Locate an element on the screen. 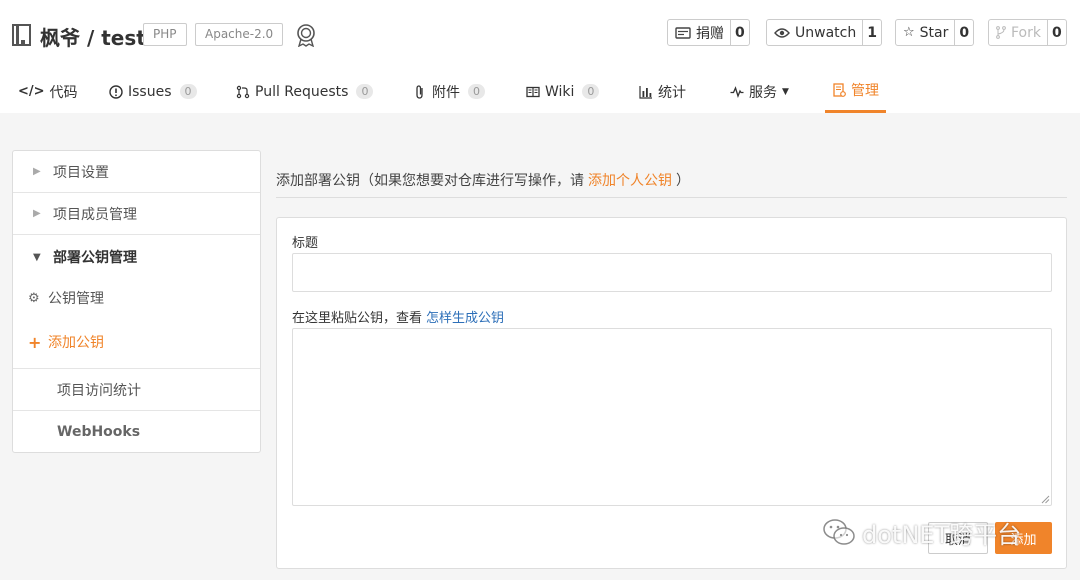 This screenshot has width=1080, height=580. watch-count: 1 is located at coordinates (872, 32).